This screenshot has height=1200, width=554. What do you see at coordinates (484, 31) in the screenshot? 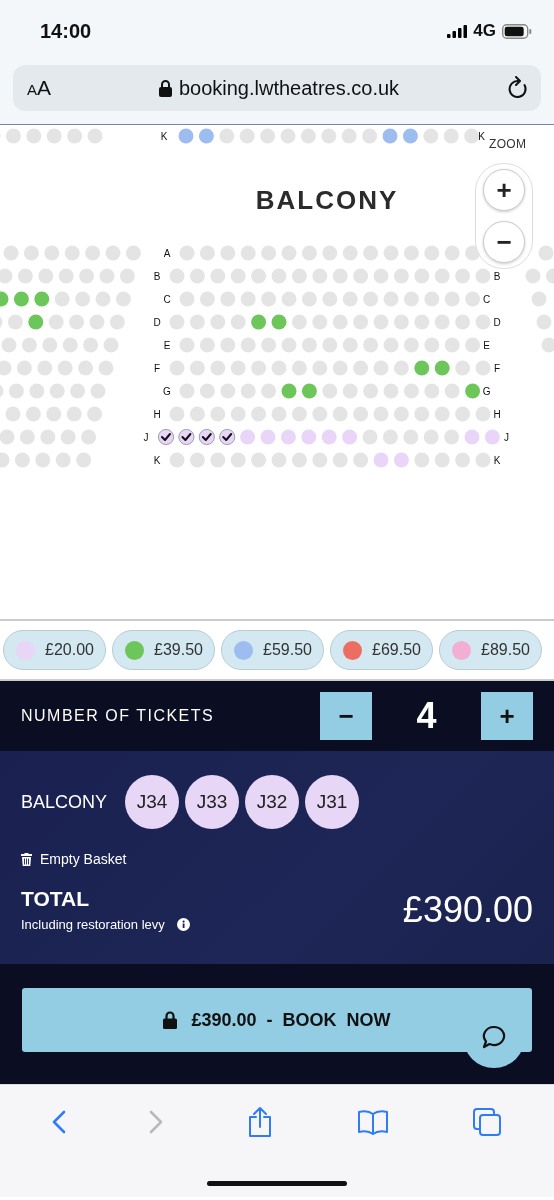
I see `network-type: 4G` at bounding box center [484, 31].